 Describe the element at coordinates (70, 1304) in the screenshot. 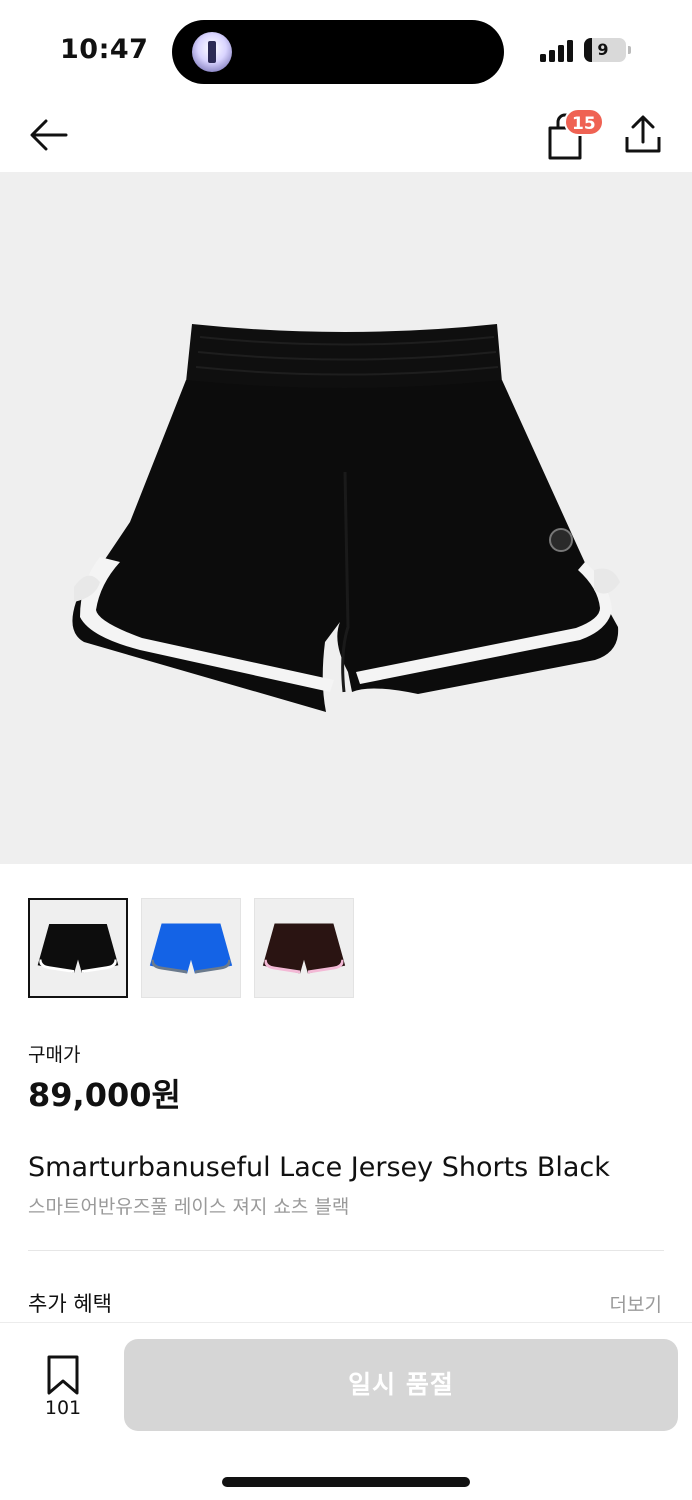

I see `benefits-heading: 추가 혜택` at that location.